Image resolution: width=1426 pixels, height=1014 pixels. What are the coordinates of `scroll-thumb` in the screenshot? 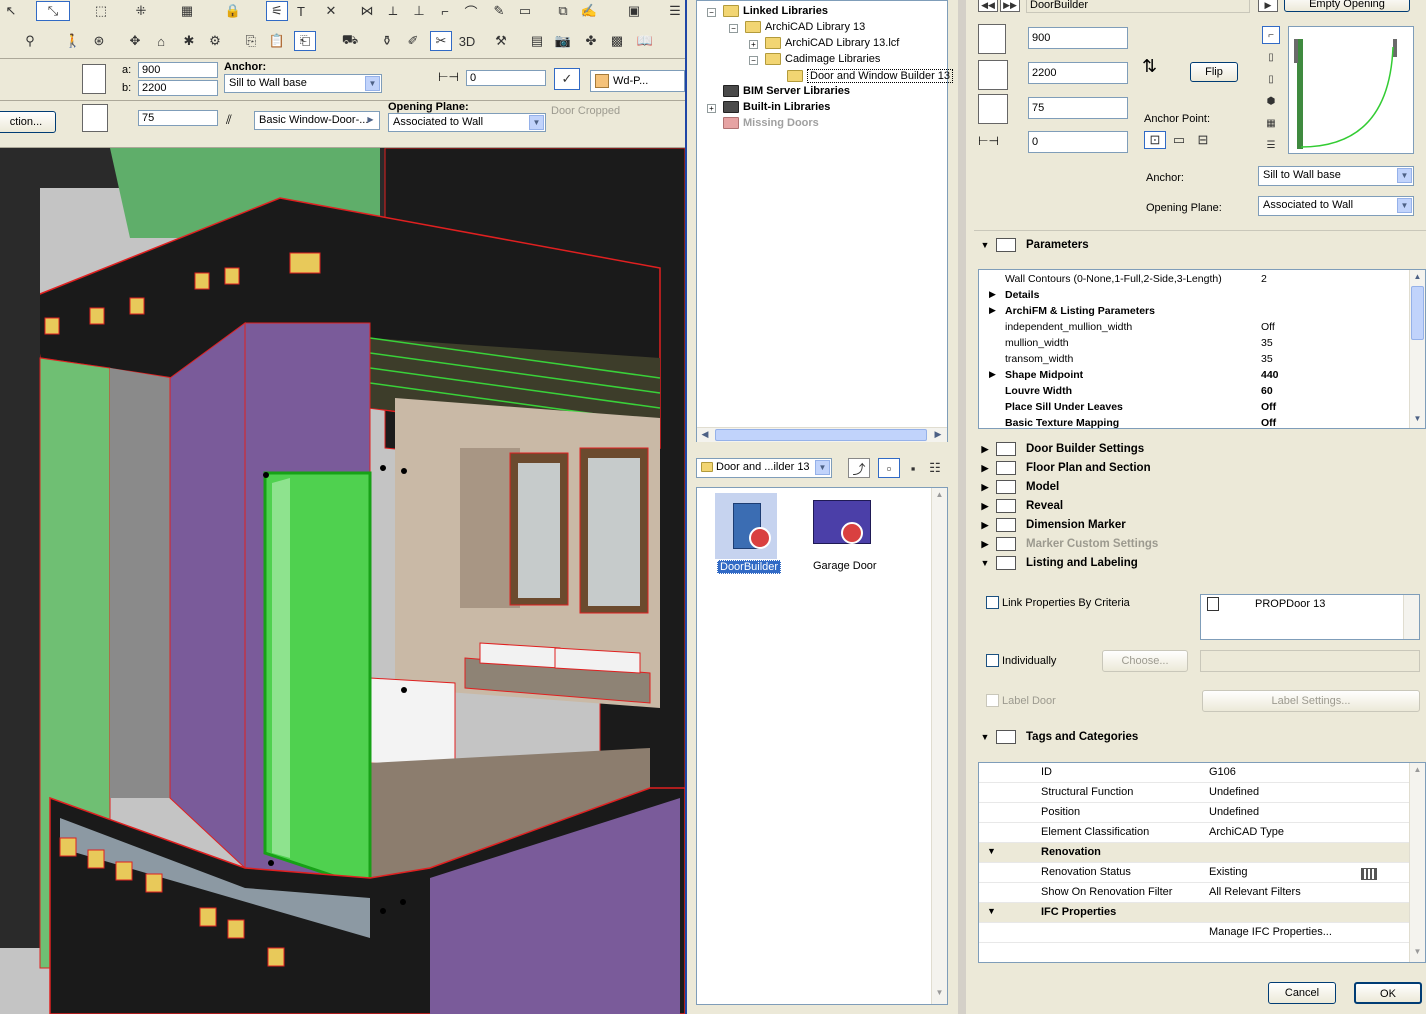 It's located at (1417, 313).